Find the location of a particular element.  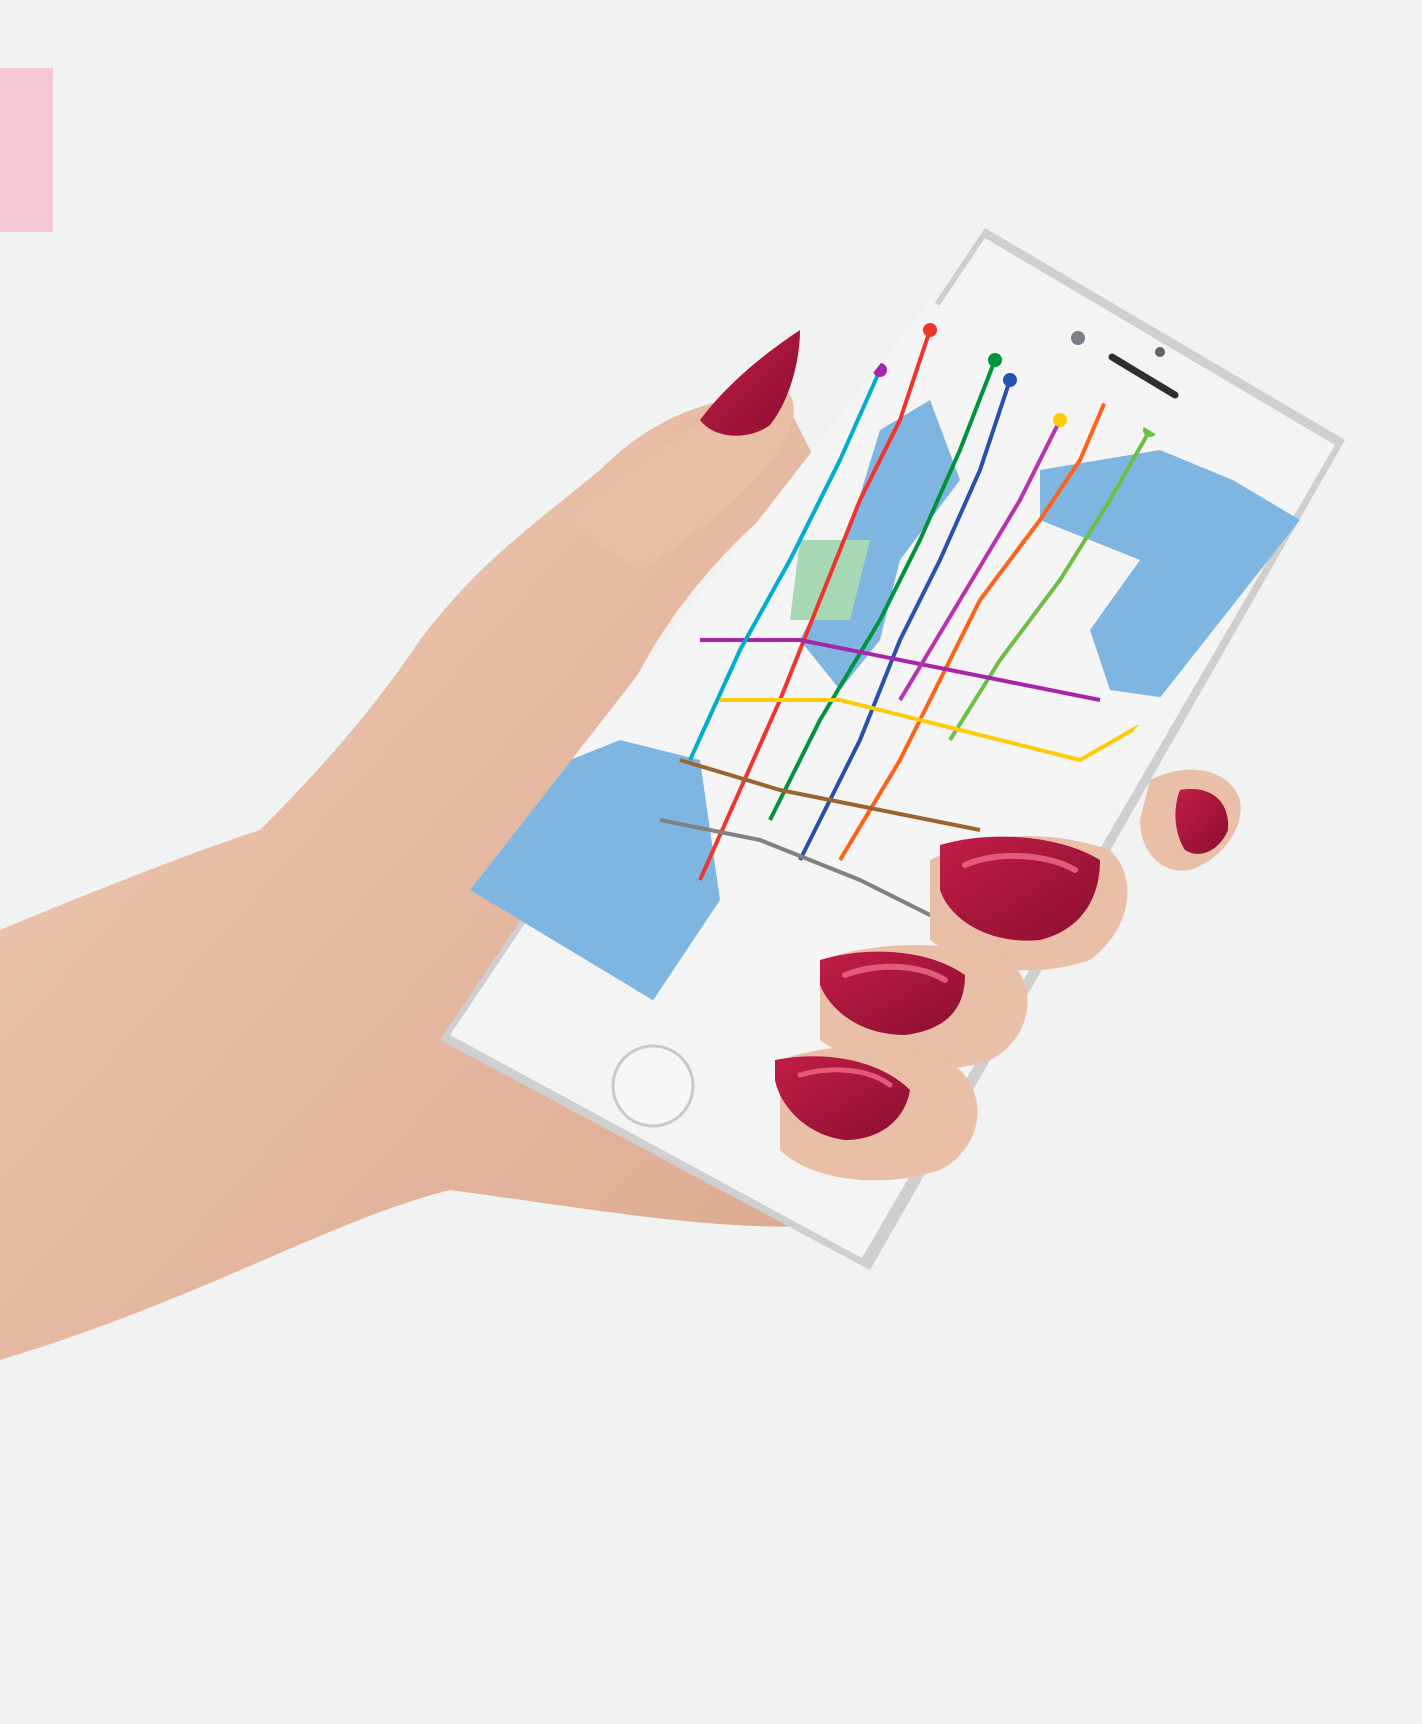

front-camera is located at coordinates (1078, 338).